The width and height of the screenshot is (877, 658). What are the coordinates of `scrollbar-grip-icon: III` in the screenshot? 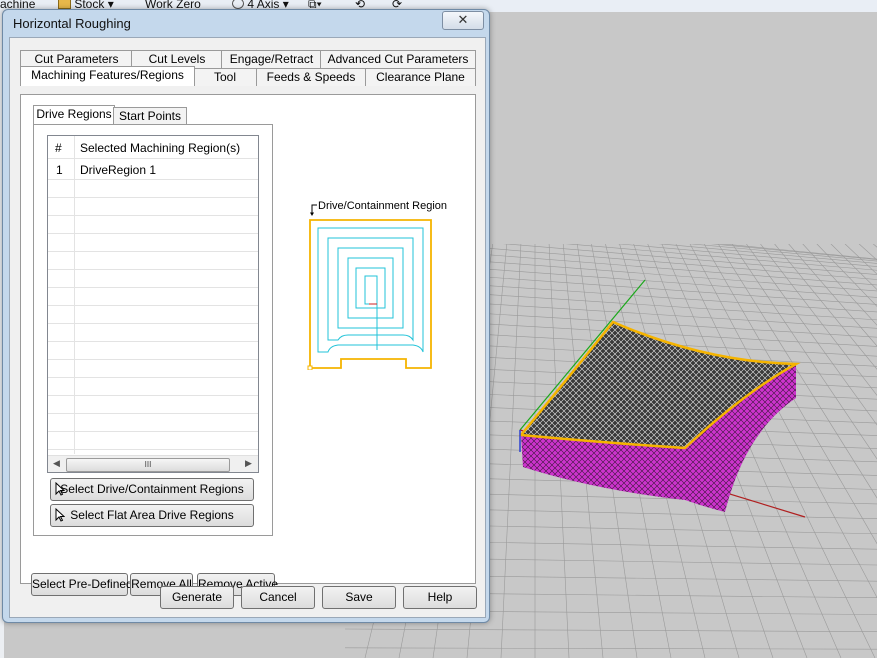 It's located at (148, 464).